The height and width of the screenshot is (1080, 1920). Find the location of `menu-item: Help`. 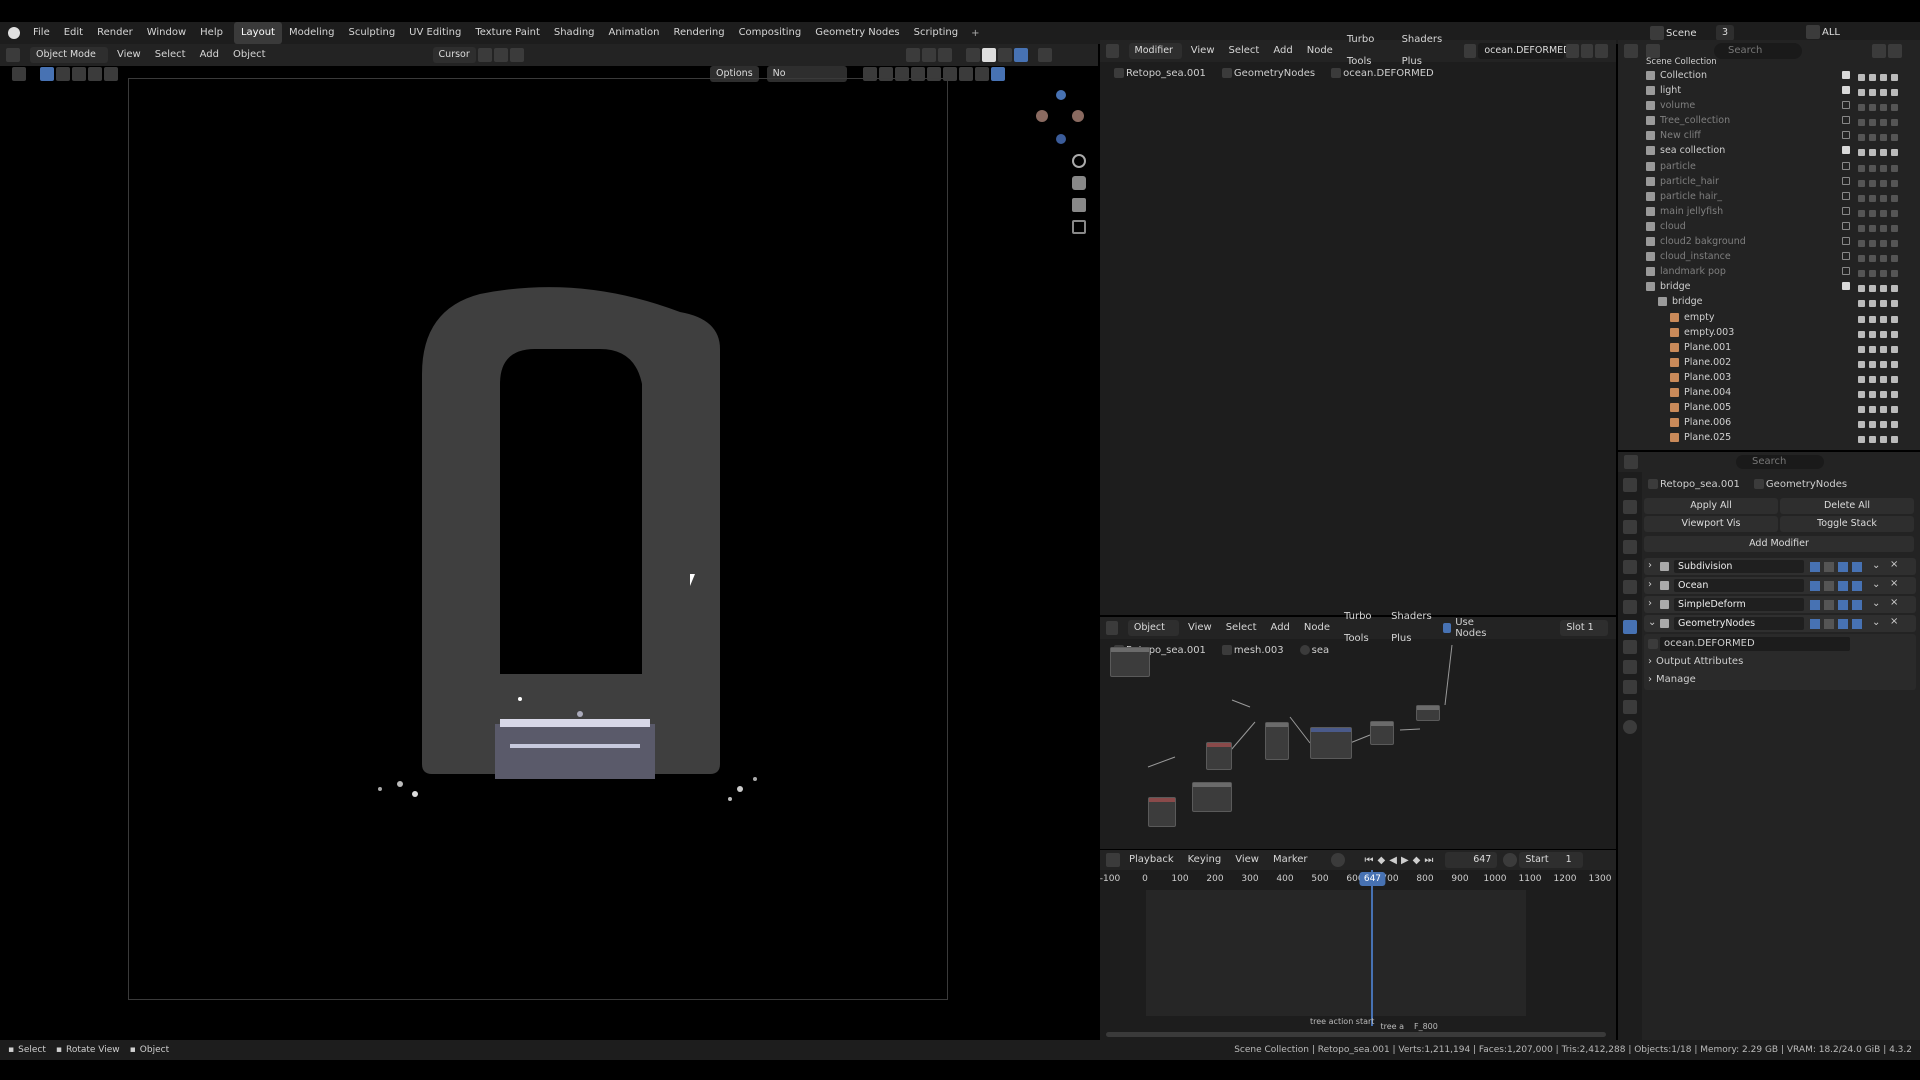

menu-item: Help is located at coordinates (211, 33).